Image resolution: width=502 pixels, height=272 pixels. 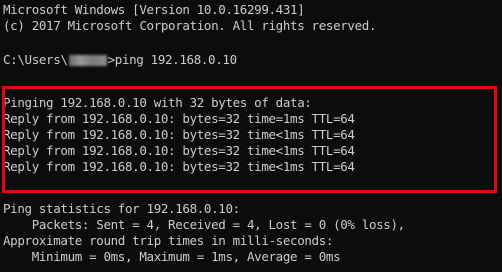 I want to click on command-prompt-line: C:\Users\ >ping 192.168.0.10, so click(x=120, y=60).